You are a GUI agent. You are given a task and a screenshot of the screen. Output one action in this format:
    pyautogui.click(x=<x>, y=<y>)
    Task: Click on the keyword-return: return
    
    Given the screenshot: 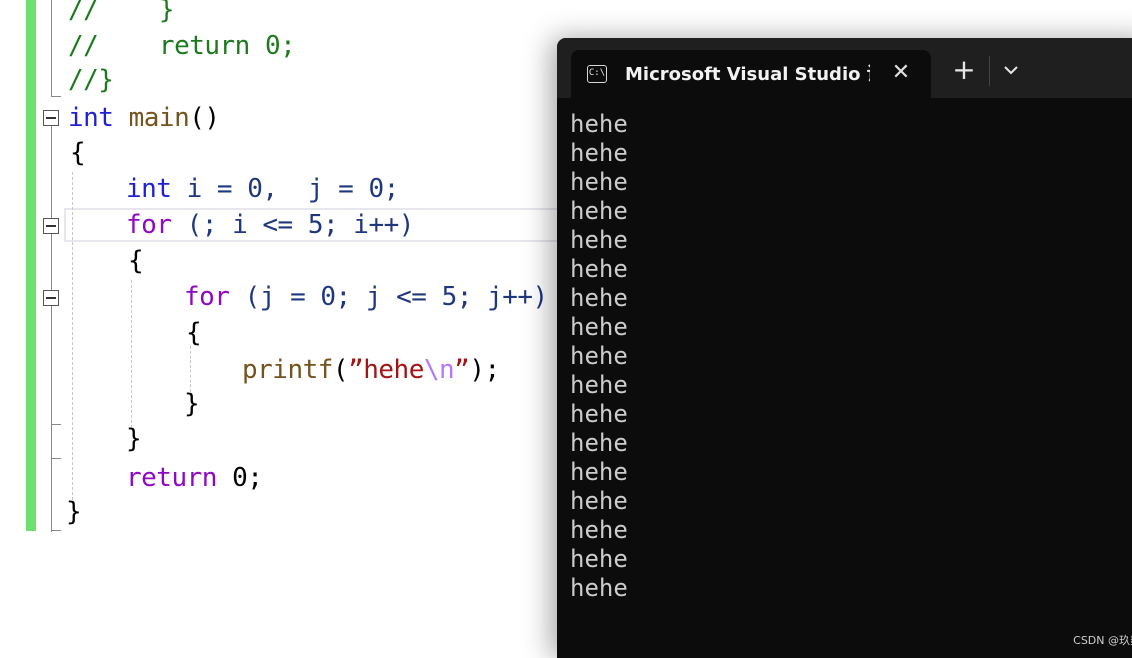 What is the action you would take?
    pyautogui.click(x=171, y=478)
    